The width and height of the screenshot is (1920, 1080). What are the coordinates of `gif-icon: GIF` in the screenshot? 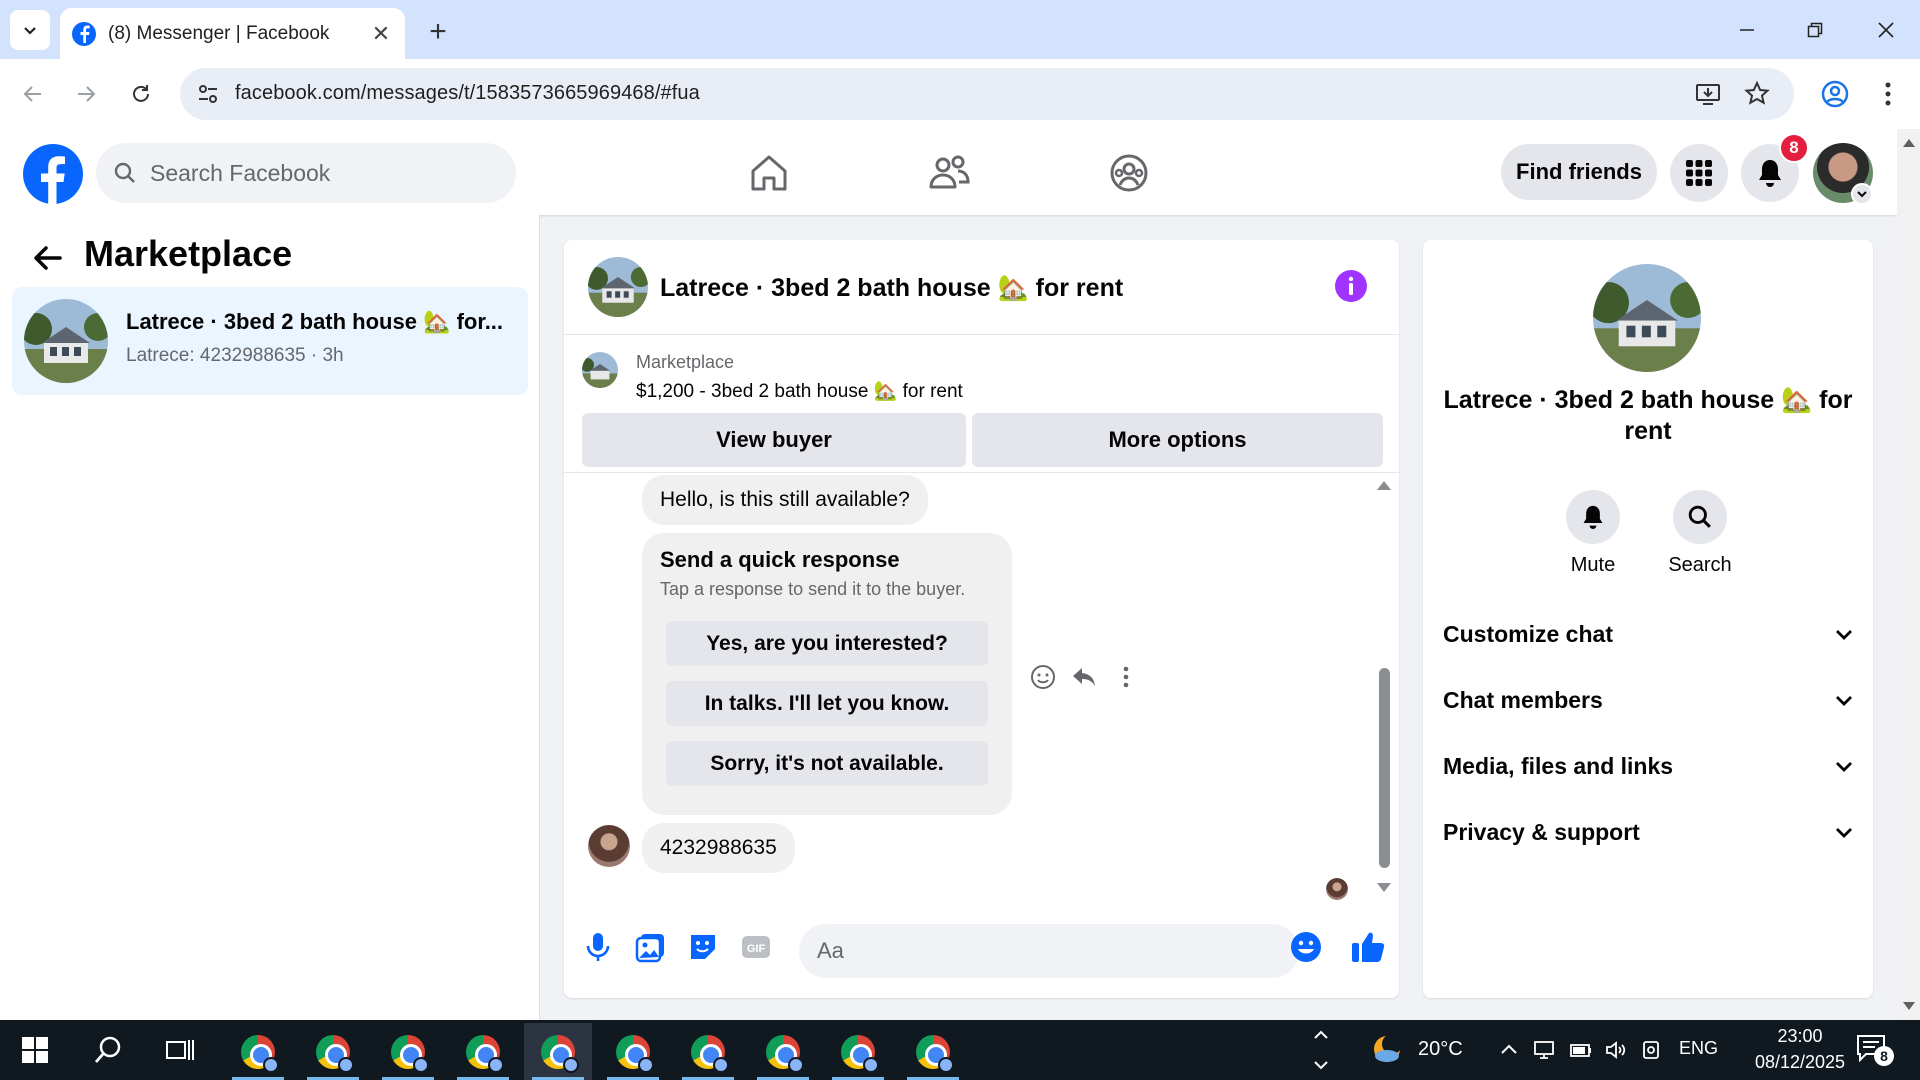 It's located at (756, 947).